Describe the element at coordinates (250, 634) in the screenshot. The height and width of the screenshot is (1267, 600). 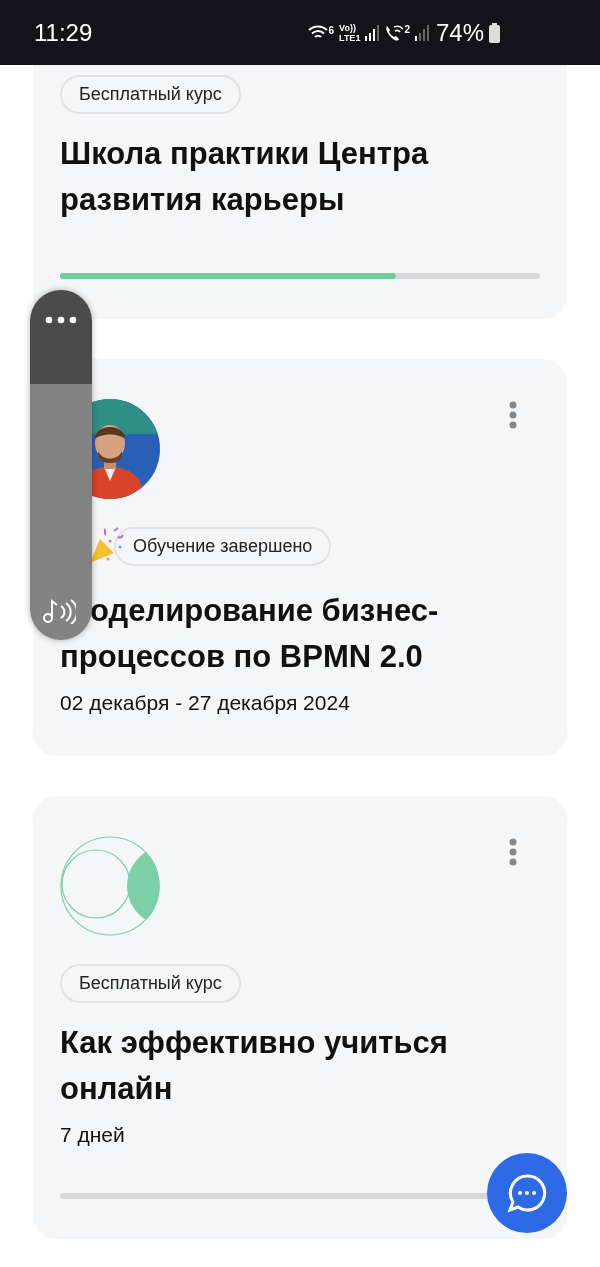
I see `course-title: оделирование бизнес-процессов по BPMN 2.0` at that location.